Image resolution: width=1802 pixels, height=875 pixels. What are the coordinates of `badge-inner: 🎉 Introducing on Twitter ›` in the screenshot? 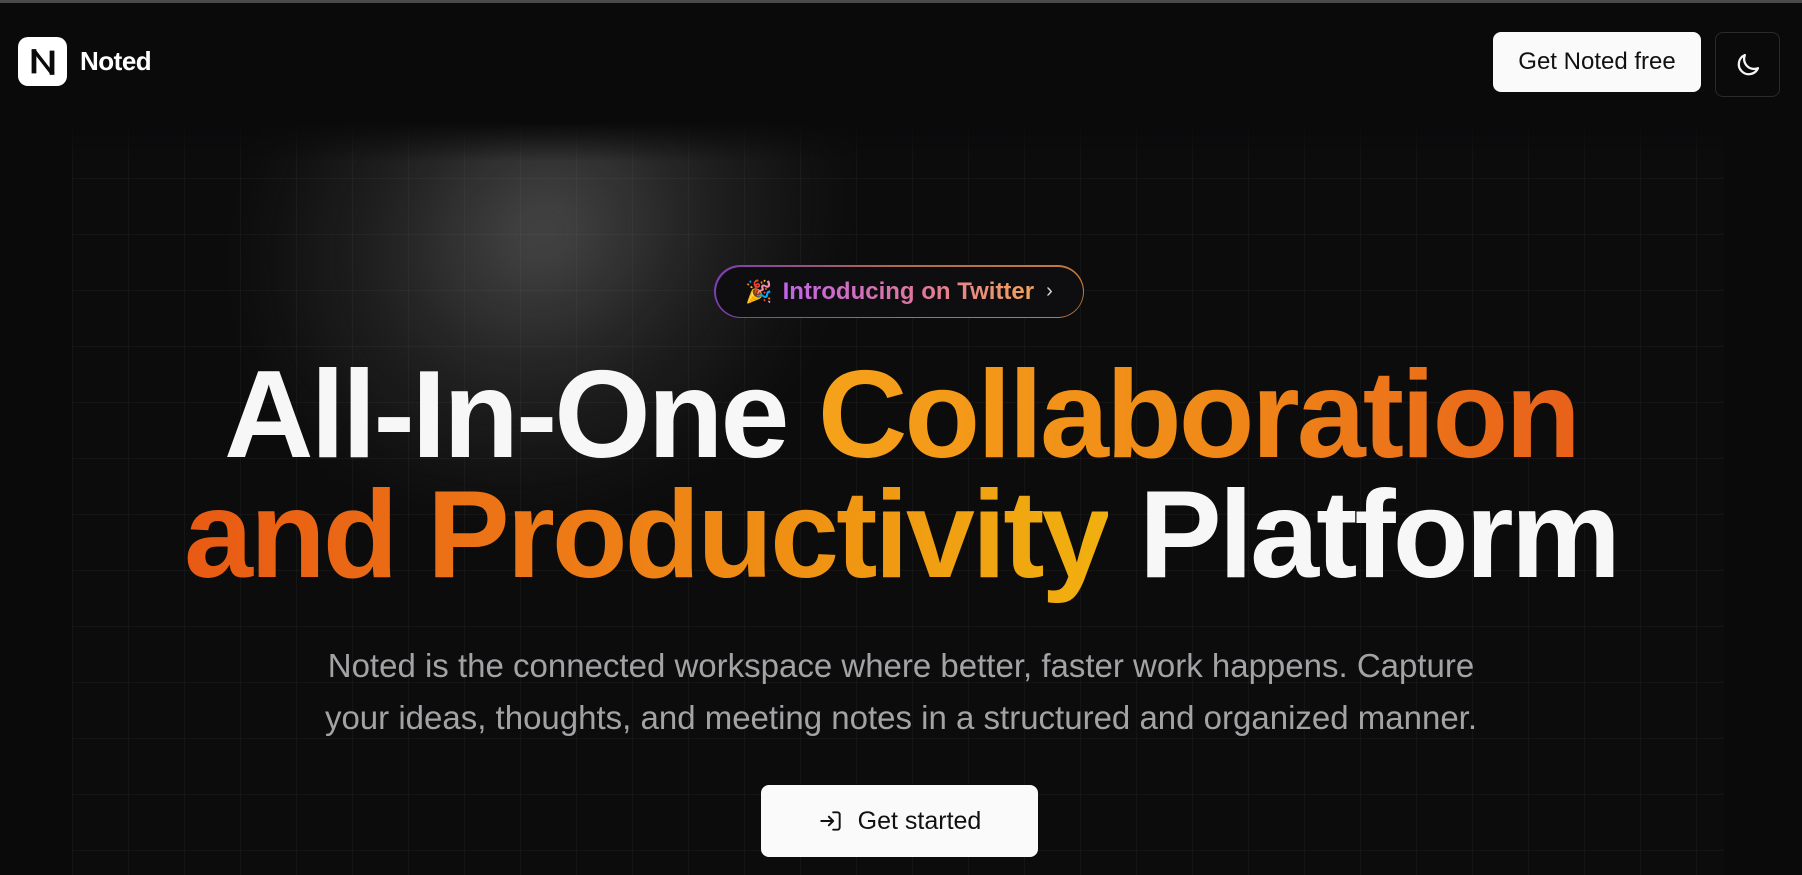 It's located at (899, 291).